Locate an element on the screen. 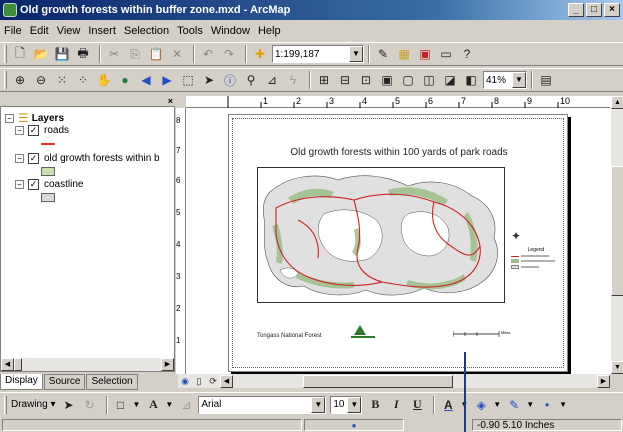  full-extent-globe-icon: ● is located at coordinates (125, 80).